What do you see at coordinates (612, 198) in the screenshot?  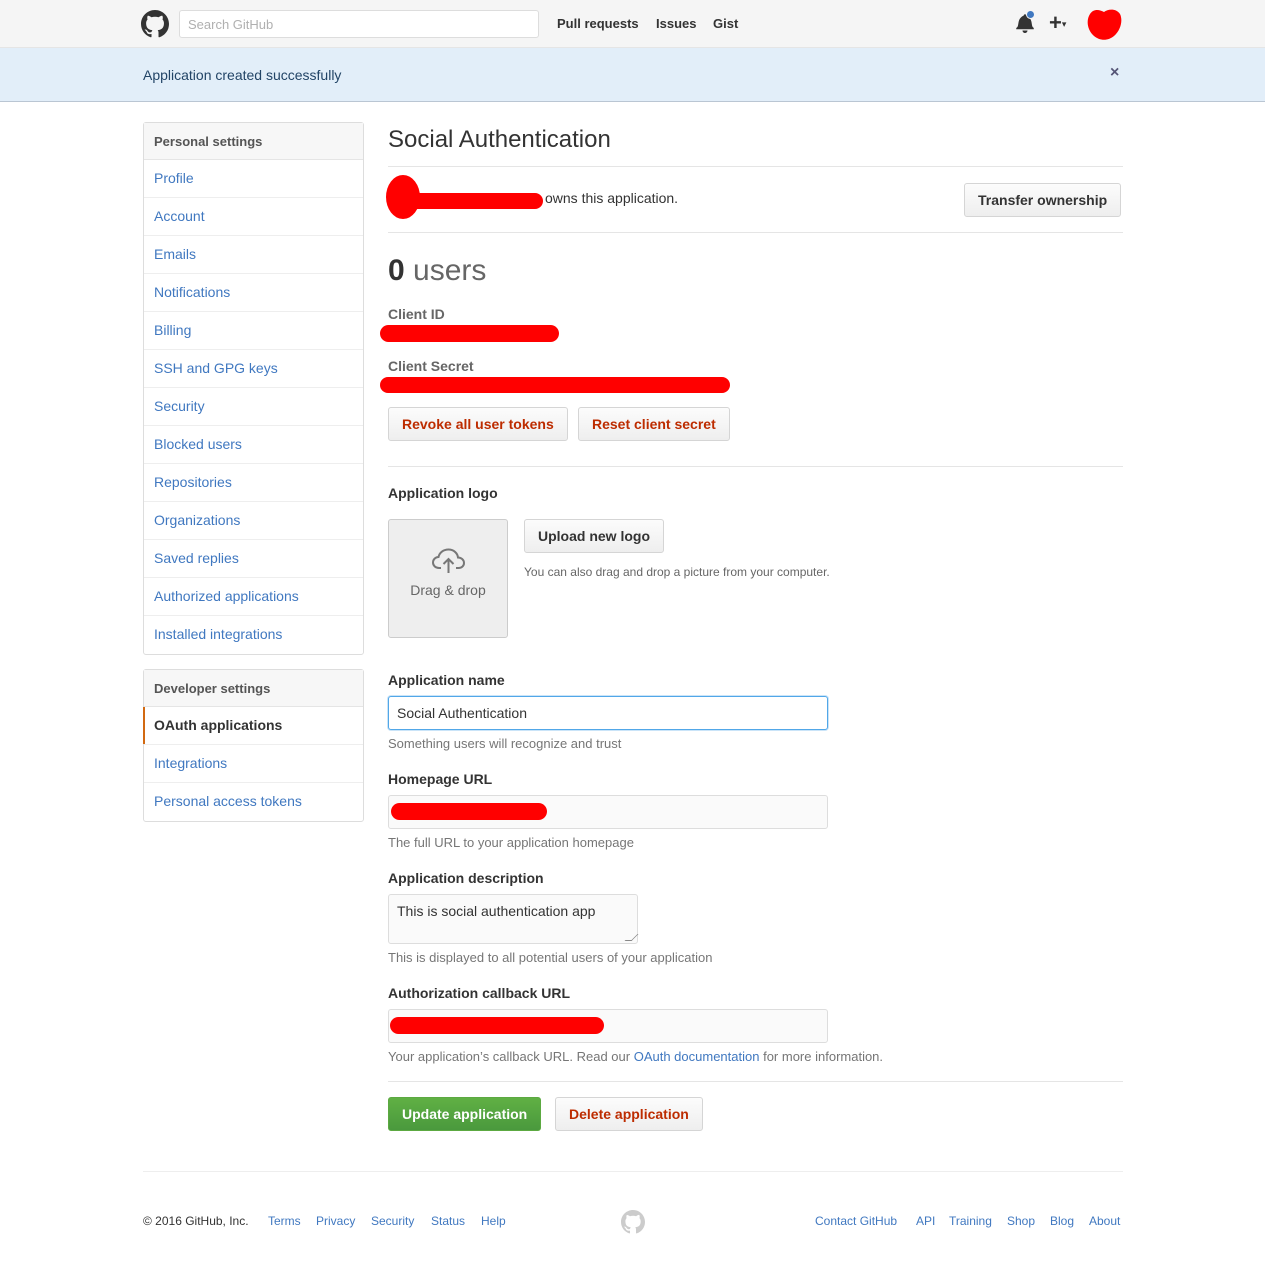 I see `ownership-text: owns this application.` at bounding box center [612, 198].